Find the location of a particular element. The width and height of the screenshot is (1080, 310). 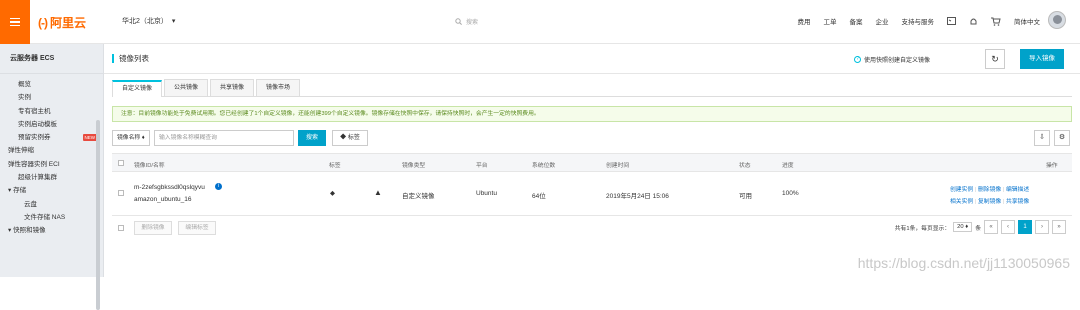

sidebar-item-autoscaling: 弹性伸缩 is located at coordinates (51, 150).